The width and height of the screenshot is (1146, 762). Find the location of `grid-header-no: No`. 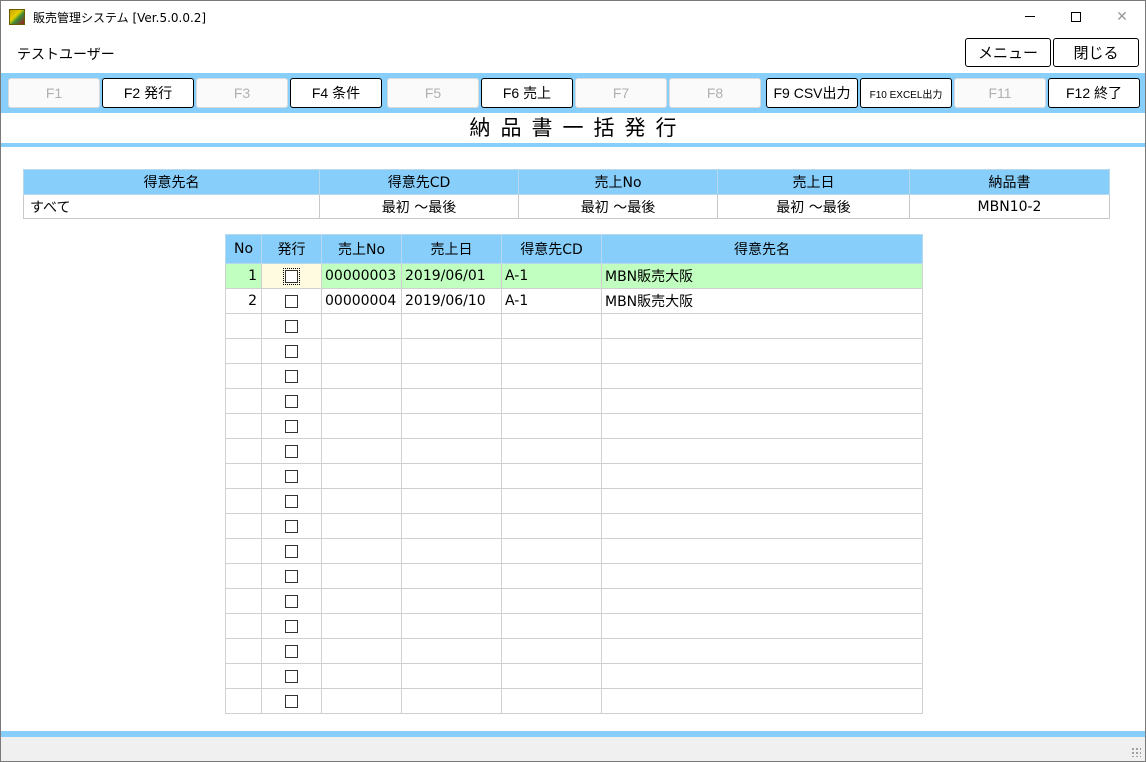

grid-header-no: No is located at coordinates (243, 249).